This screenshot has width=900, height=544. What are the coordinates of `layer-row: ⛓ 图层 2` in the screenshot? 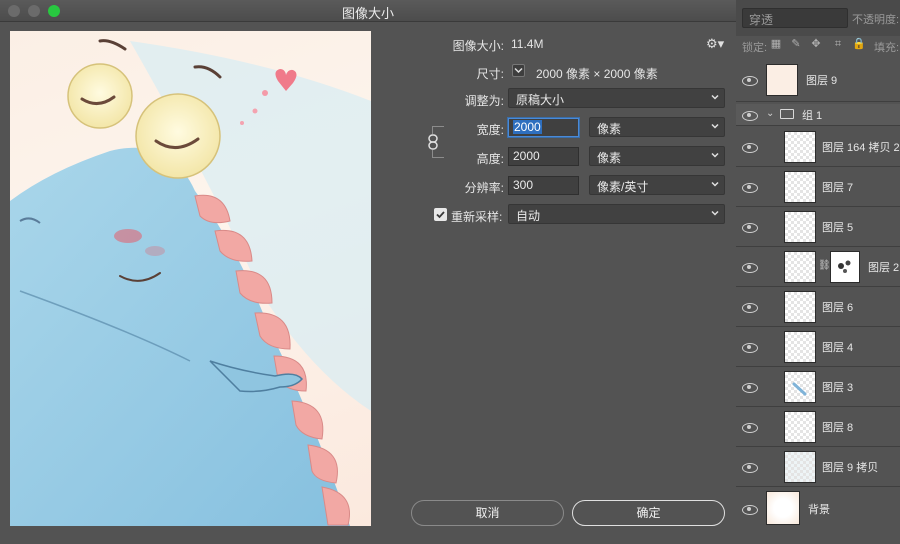 It's located at (818, 267).